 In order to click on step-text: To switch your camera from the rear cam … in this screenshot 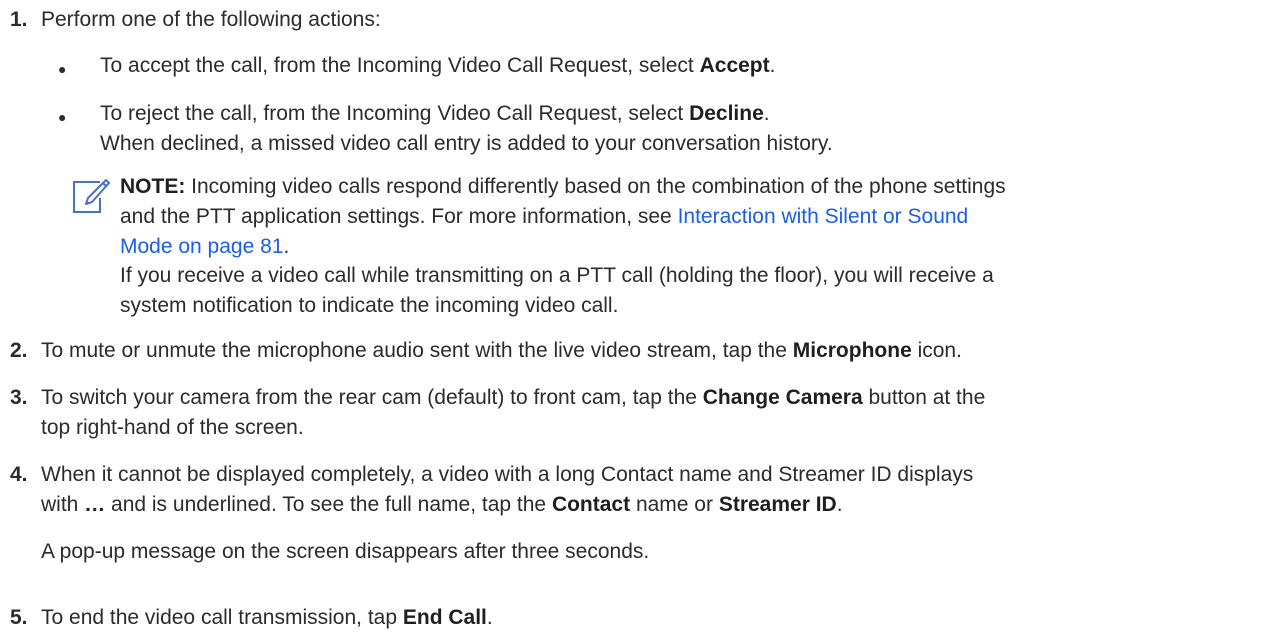, I will do `click(513, 397)`.